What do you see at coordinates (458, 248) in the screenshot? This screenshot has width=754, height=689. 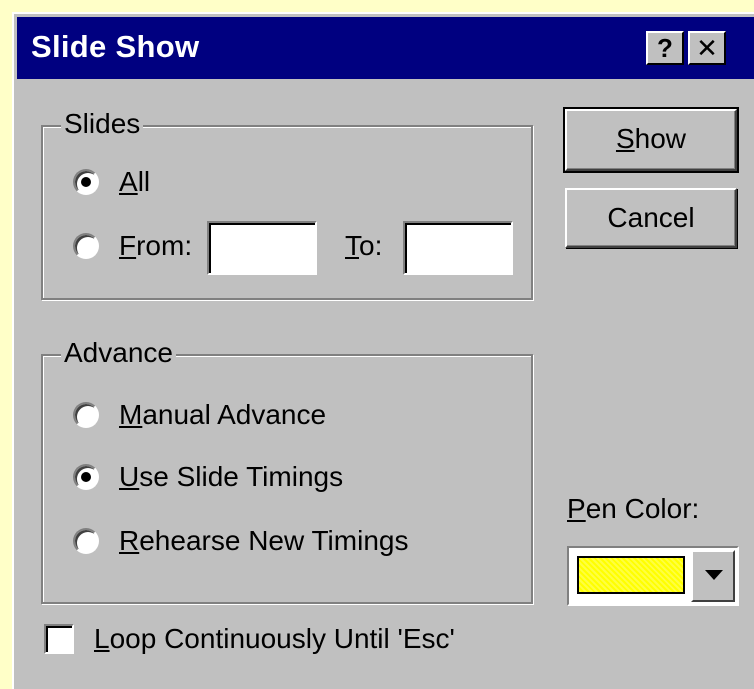 I see `to-input` at bounding box center [458, 248].